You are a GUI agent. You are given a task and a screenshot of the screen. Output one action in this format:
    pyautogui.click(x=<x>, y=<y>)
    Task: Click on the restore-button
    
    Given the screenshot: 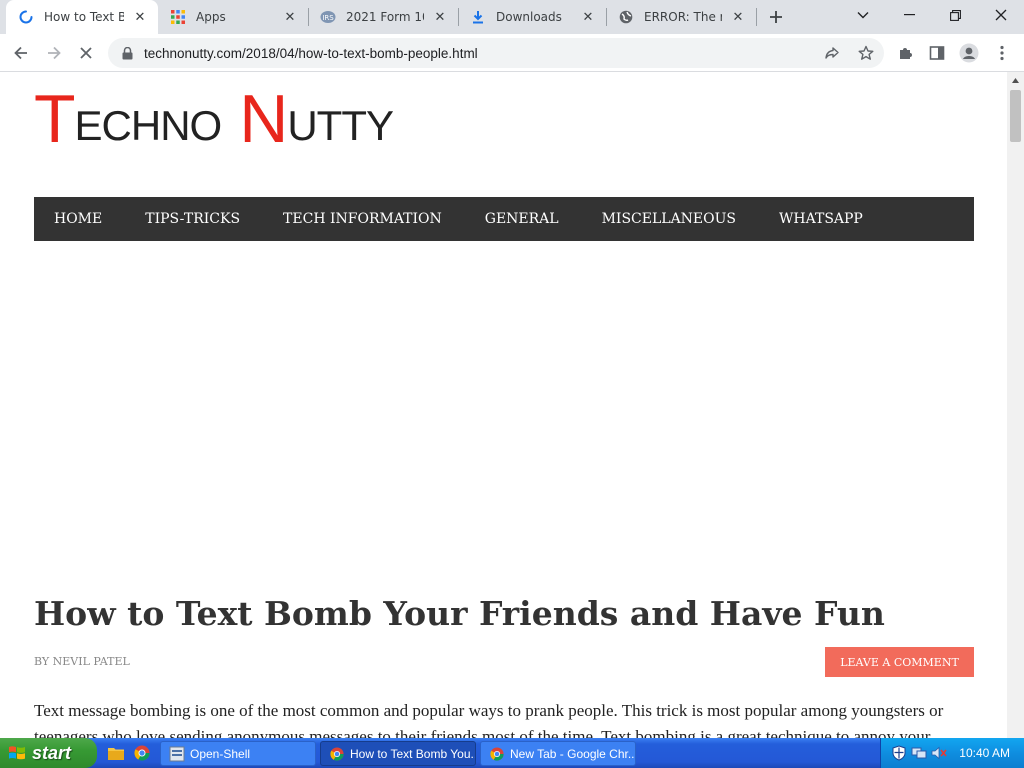 What is the action you would take?
    pyautogui.click(x=955, y=15)
    